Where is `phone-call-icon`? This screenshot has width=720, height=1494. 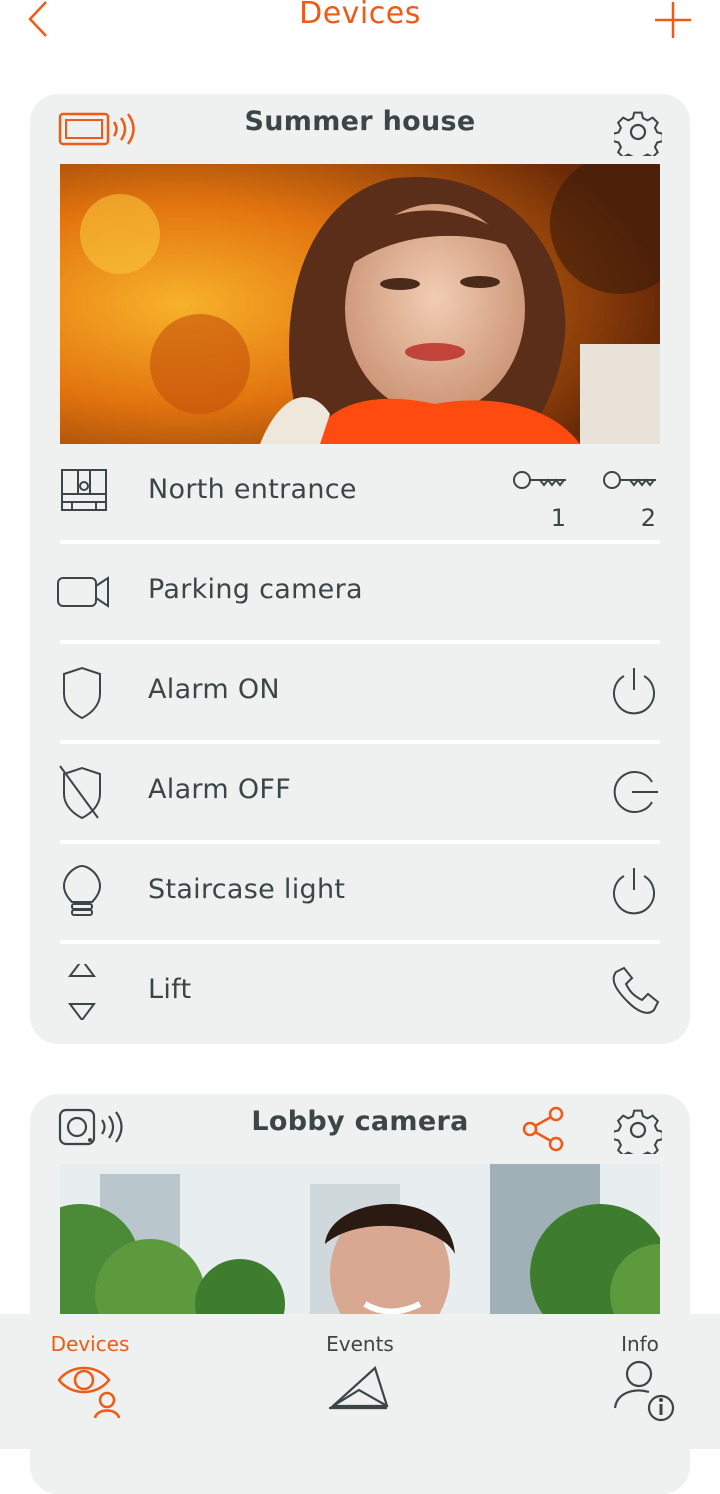
phone-call-icon is located at coordinates (634, 992).